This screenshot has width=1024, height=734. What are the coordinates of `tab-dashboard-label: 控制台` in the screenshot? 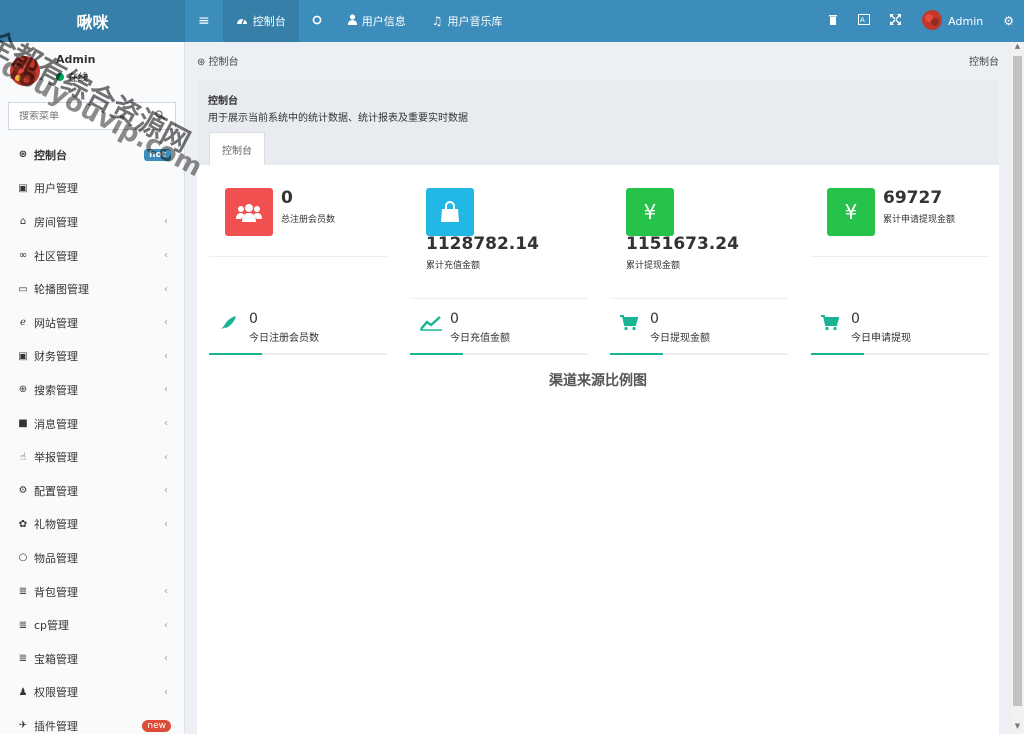 It's located at (269, 21).